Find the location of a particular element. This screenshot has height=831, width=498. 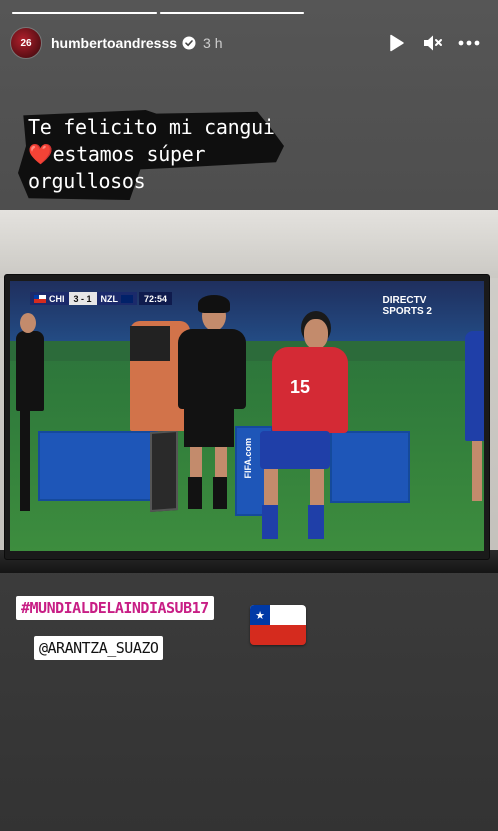

mention-sticker: @ARANTZA_SUAZO is located at coordinates (99, 648).